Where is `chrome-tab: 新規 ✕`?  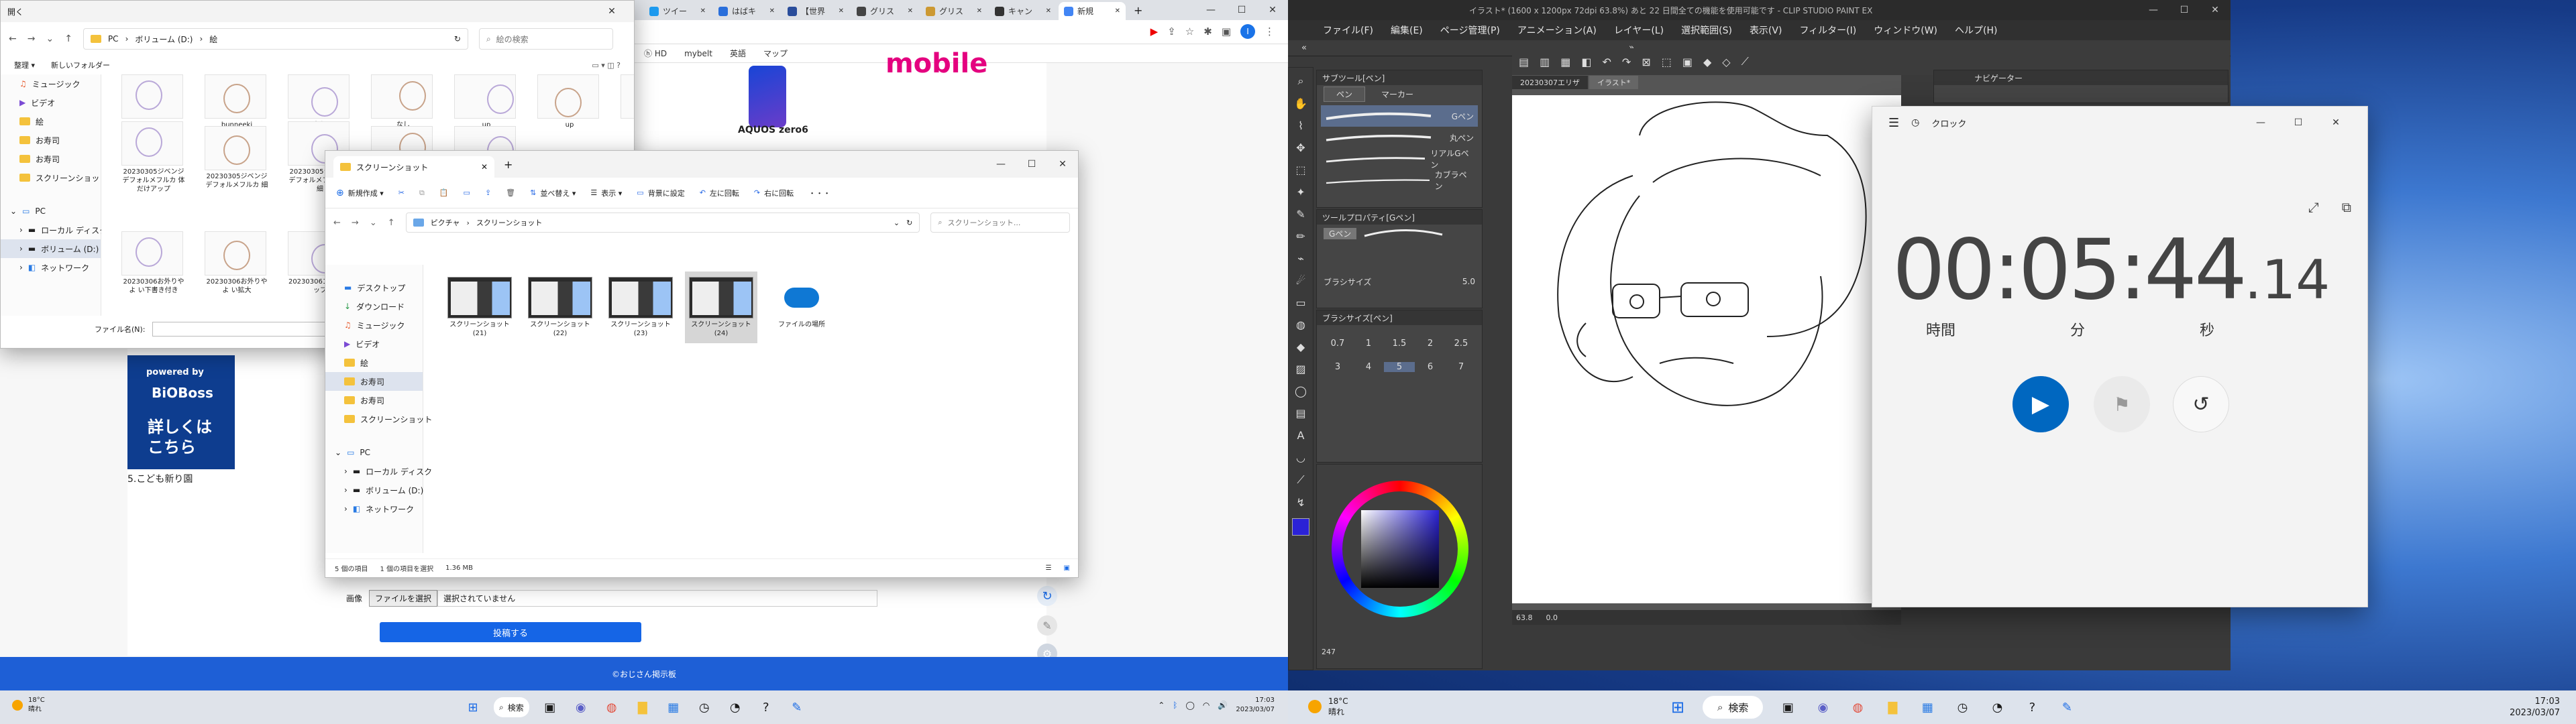
chrome-tab: 新規 ✕ is located at coordinates (1092, 11).